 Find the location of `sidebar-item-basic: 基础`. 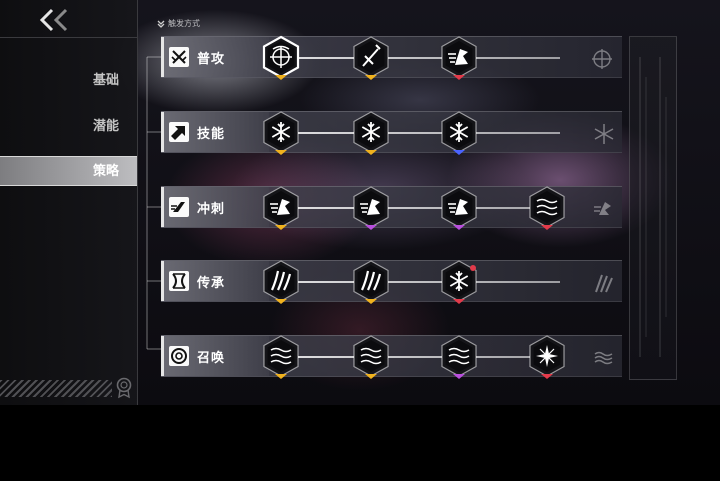

sidebar-item-basic: 基础 is located at coordinates (68, 81).